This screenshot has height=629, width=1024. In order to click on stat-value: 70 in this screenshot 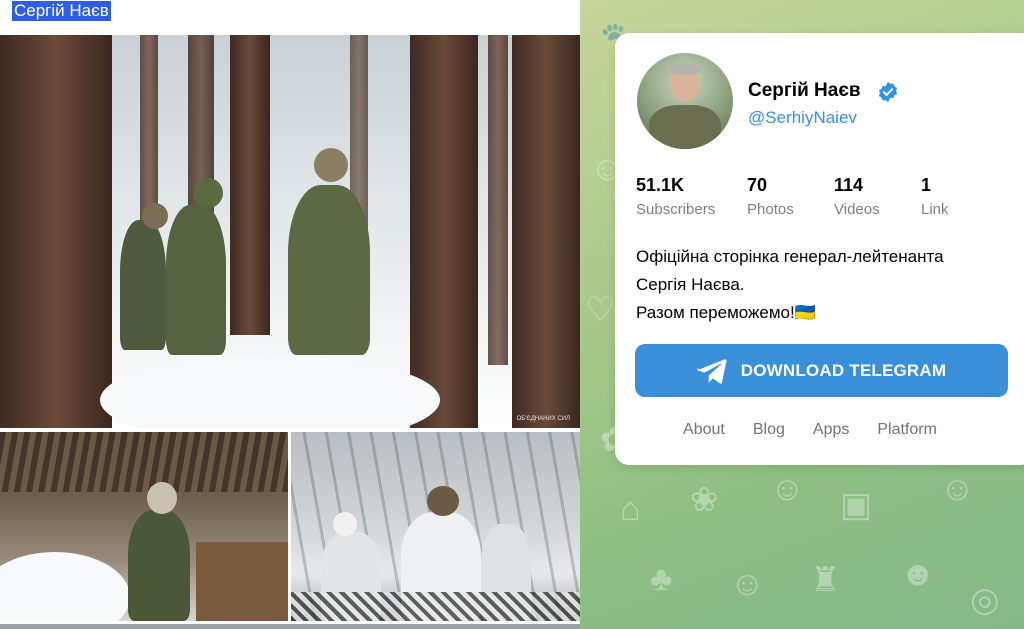, I will do `click(757, 185)`.